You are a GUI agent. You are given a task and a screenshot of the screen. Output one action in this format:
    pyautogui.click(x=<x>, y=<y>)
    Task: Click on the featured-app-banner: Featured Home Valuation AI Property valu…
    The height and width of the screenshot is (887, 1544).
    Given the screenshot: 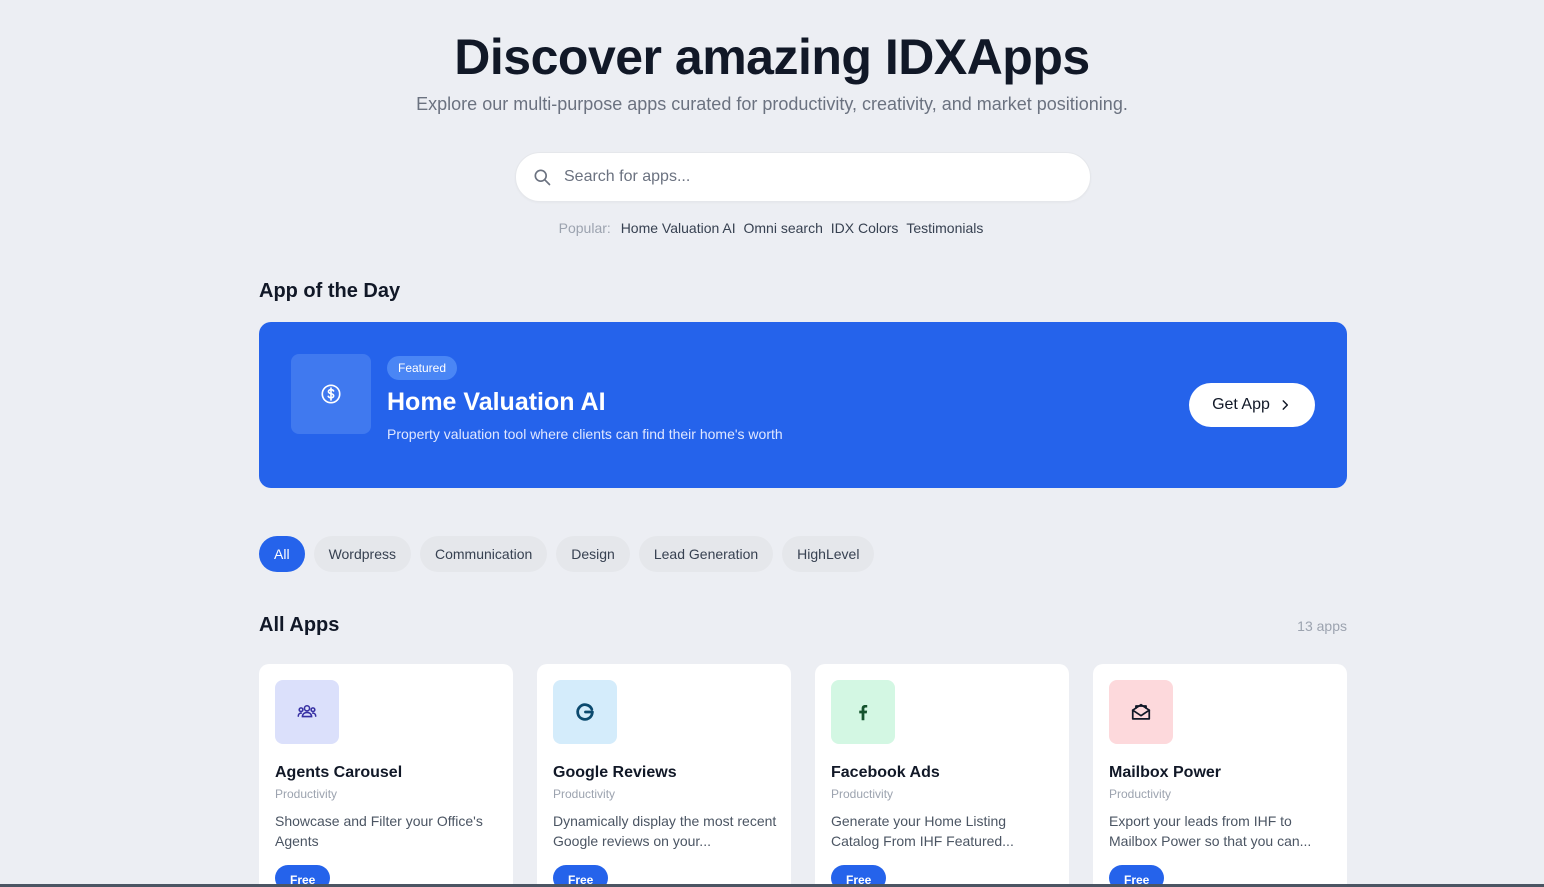 What is the action you would take?
    pyautogui.click(x=803, y=405)
    